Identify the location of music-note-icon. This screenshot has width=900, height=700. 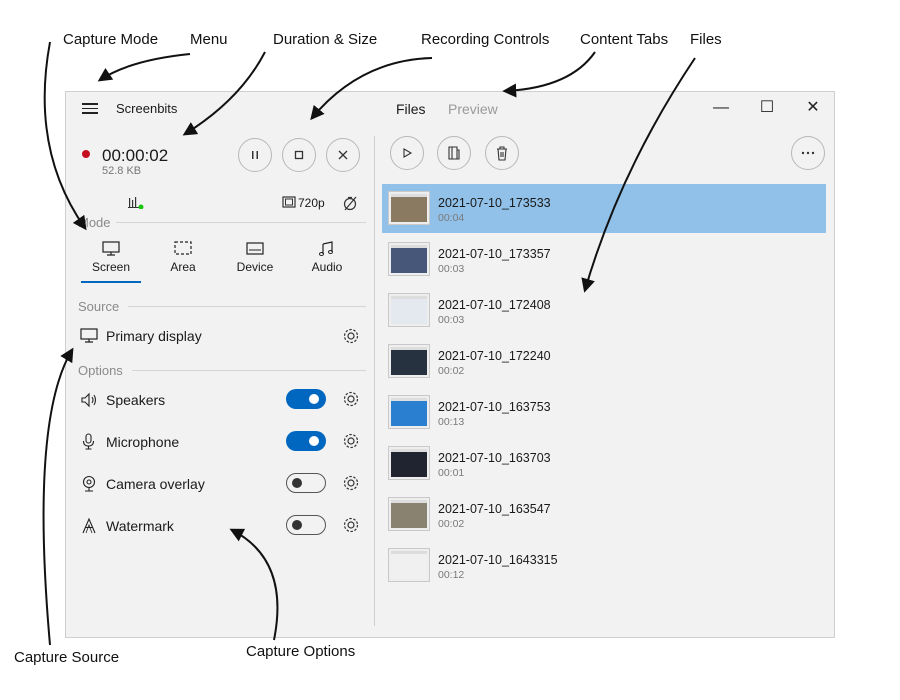
(326, 248).